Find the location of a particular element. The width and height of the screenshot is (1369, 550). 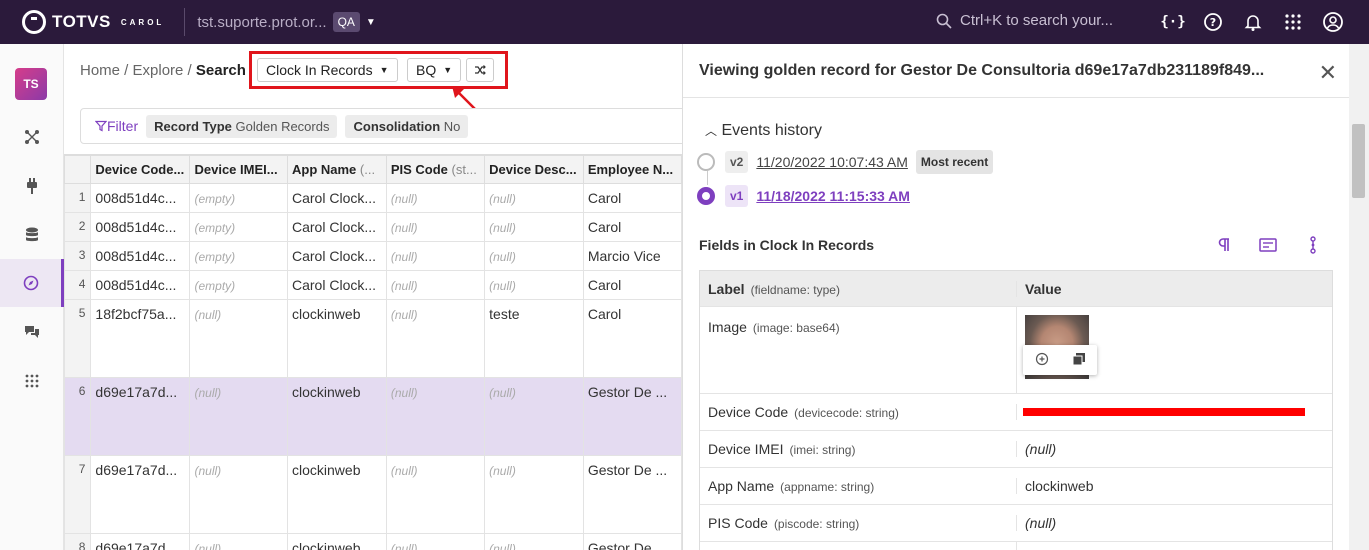

sidebar-item-data is located at coordinates (32, 235).